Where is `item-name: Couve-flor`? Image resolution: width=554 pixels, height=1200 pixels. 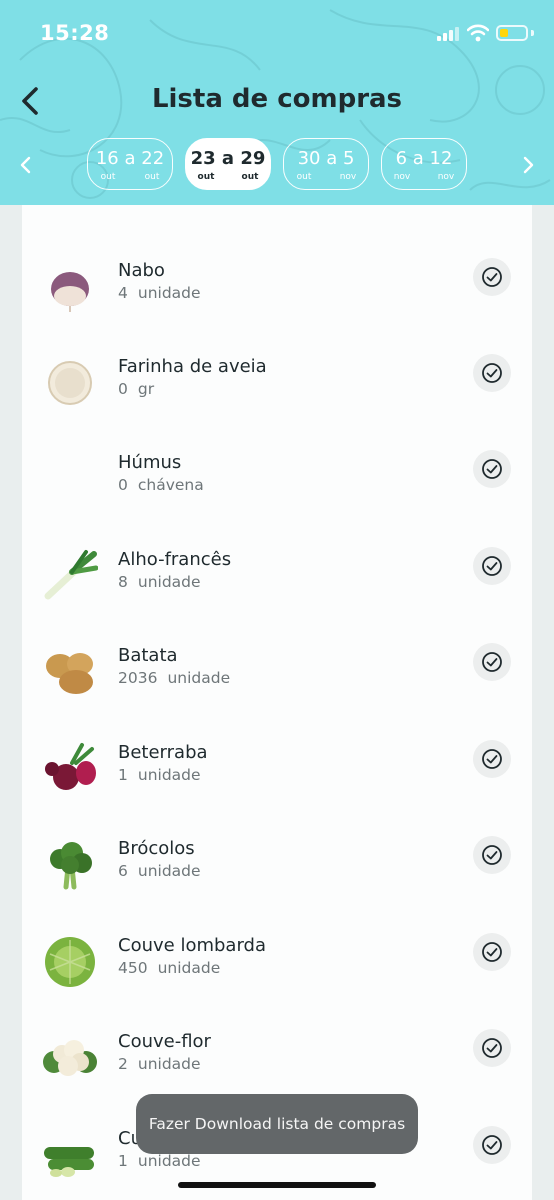 item-name: Couve-flor is located at coordinates (164, 1041).